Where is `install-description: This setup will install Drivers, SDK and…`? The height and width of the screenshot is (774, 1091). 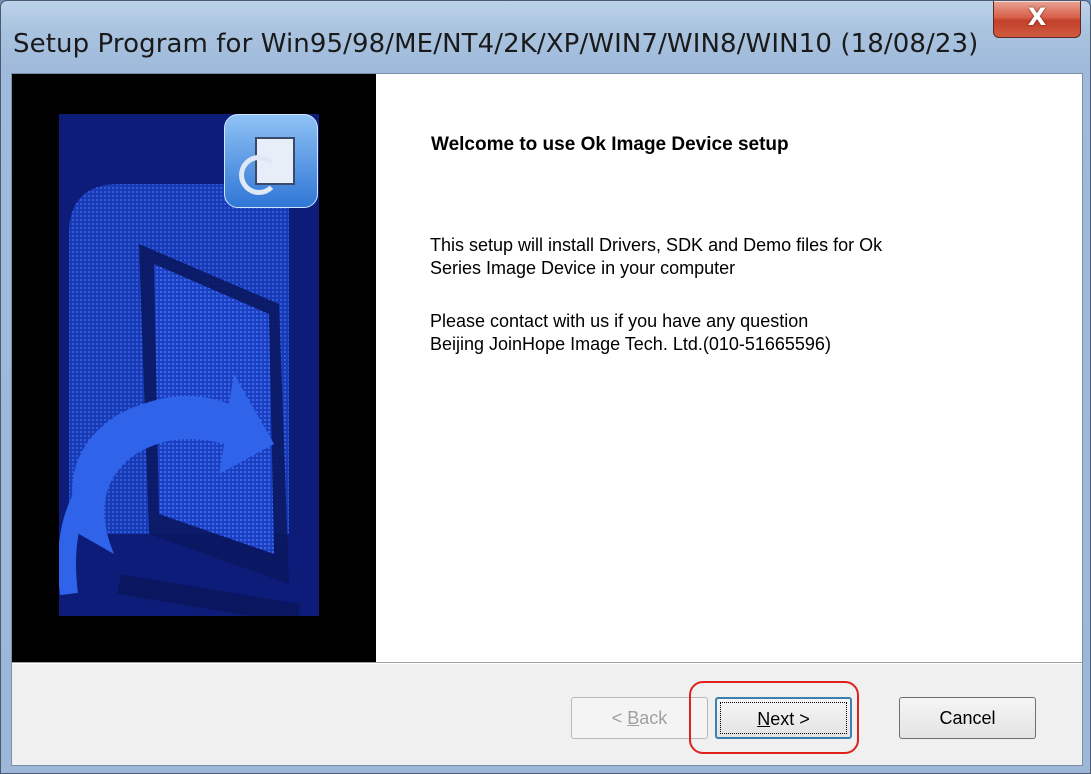 install-description: This setup will install Drivers, SDK and… is located at coordinates (730, 257).